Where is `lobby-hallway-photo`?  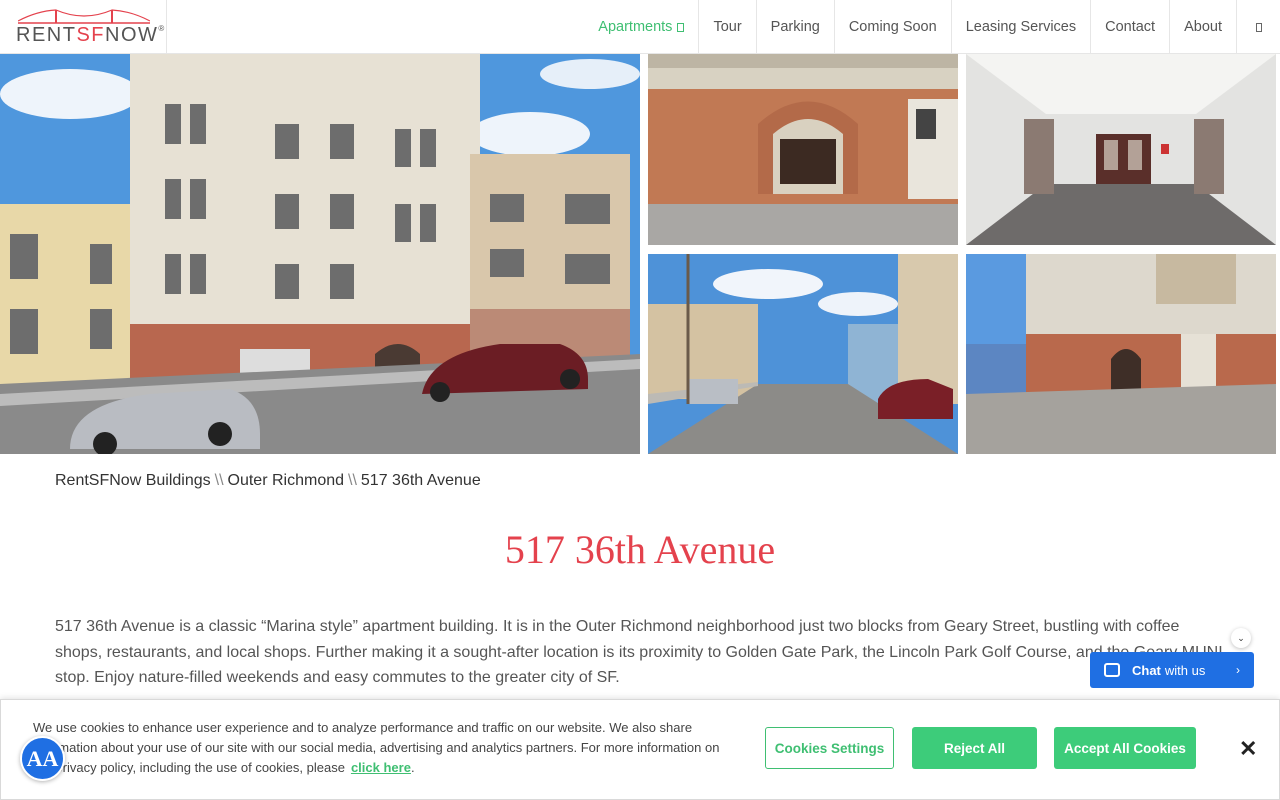 lobby-hallway-photo is located at coordinates (1121, 149).